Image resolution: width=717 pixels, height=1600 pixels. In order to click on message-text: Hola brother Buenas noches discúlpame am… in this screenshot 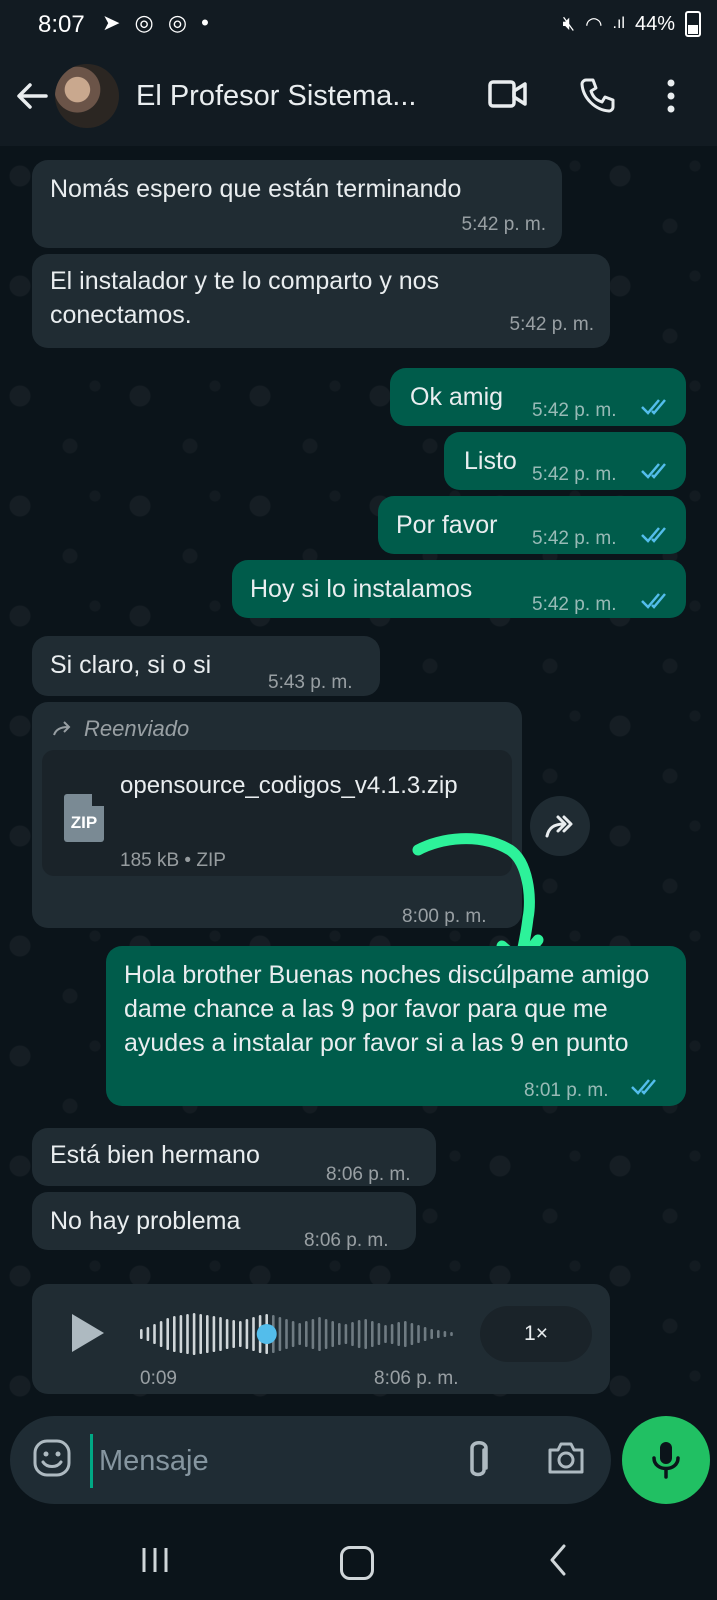, I will do `click(387, 1009)`.